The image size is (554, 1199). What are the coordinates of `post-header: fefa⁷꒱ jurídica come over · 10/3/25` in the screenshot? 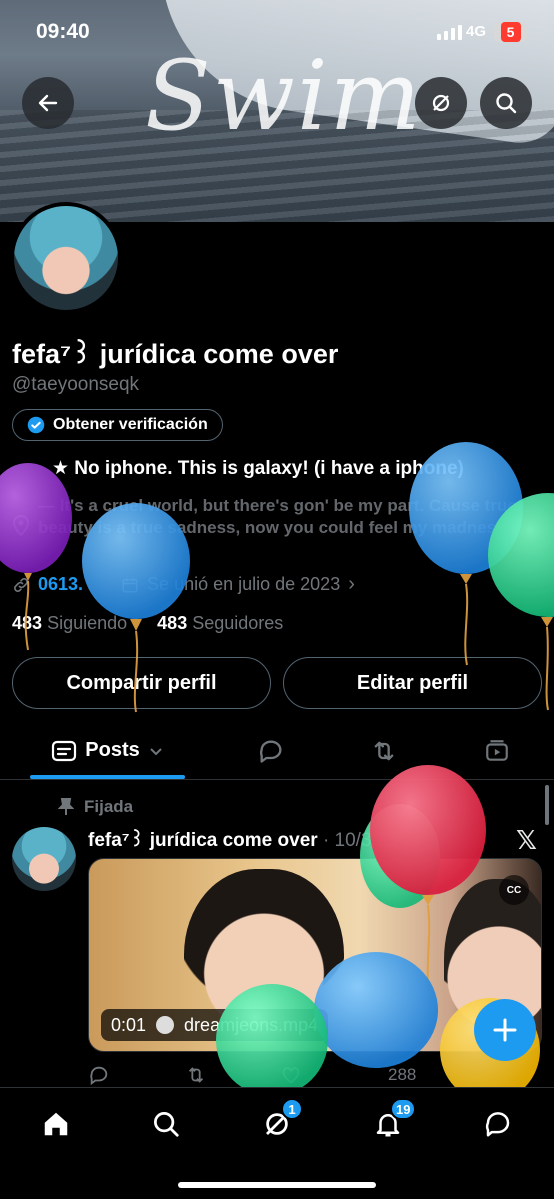 It's located at (243, 839).